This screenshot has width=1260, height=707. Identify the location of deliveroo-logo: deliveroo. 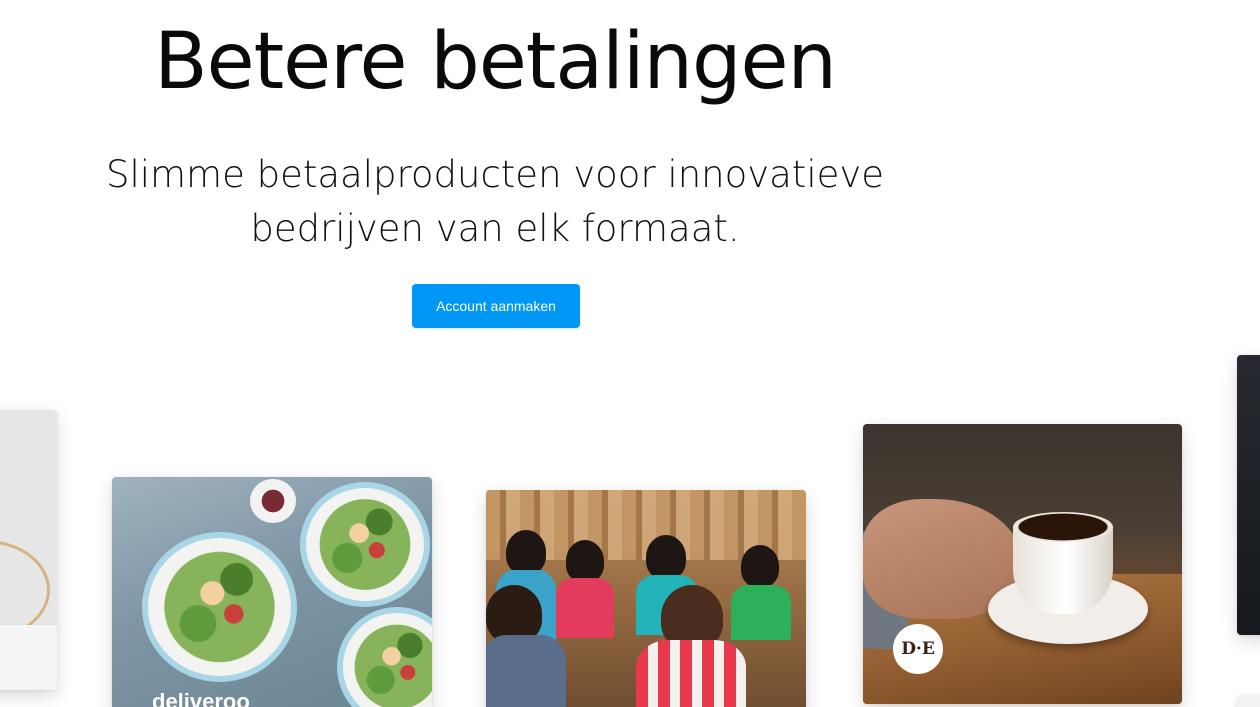
(201, 698).